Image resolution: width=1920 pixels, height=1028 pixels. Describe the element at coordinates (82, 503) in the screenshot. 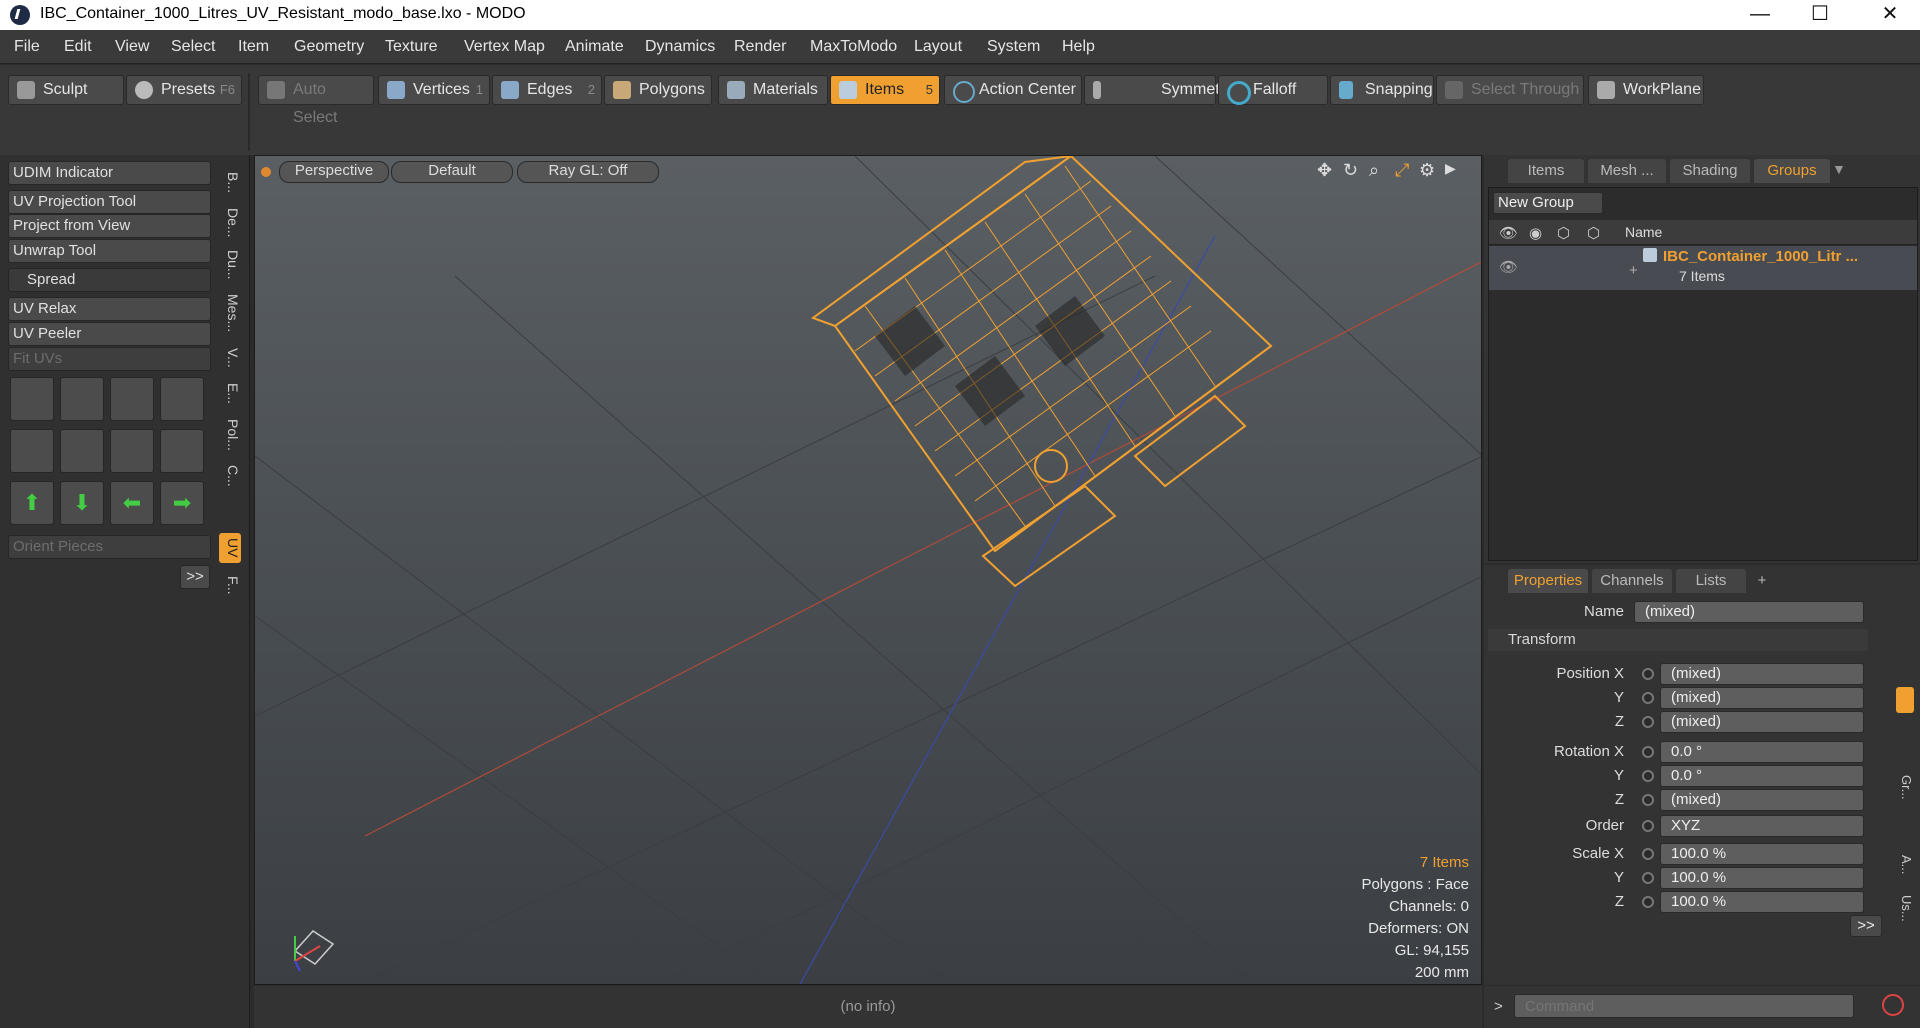

I see `align-down-icon: ⬇` at that location.